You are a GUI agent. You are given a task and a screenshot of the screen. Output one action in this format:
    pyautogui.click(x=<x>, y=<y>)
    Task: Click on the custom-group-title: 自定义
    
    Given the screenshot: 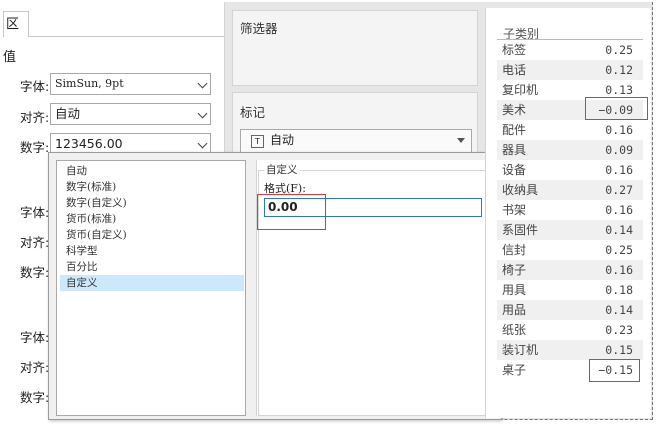 What is the action you would take?
    pyautogui.click(x=282, y=169)
    